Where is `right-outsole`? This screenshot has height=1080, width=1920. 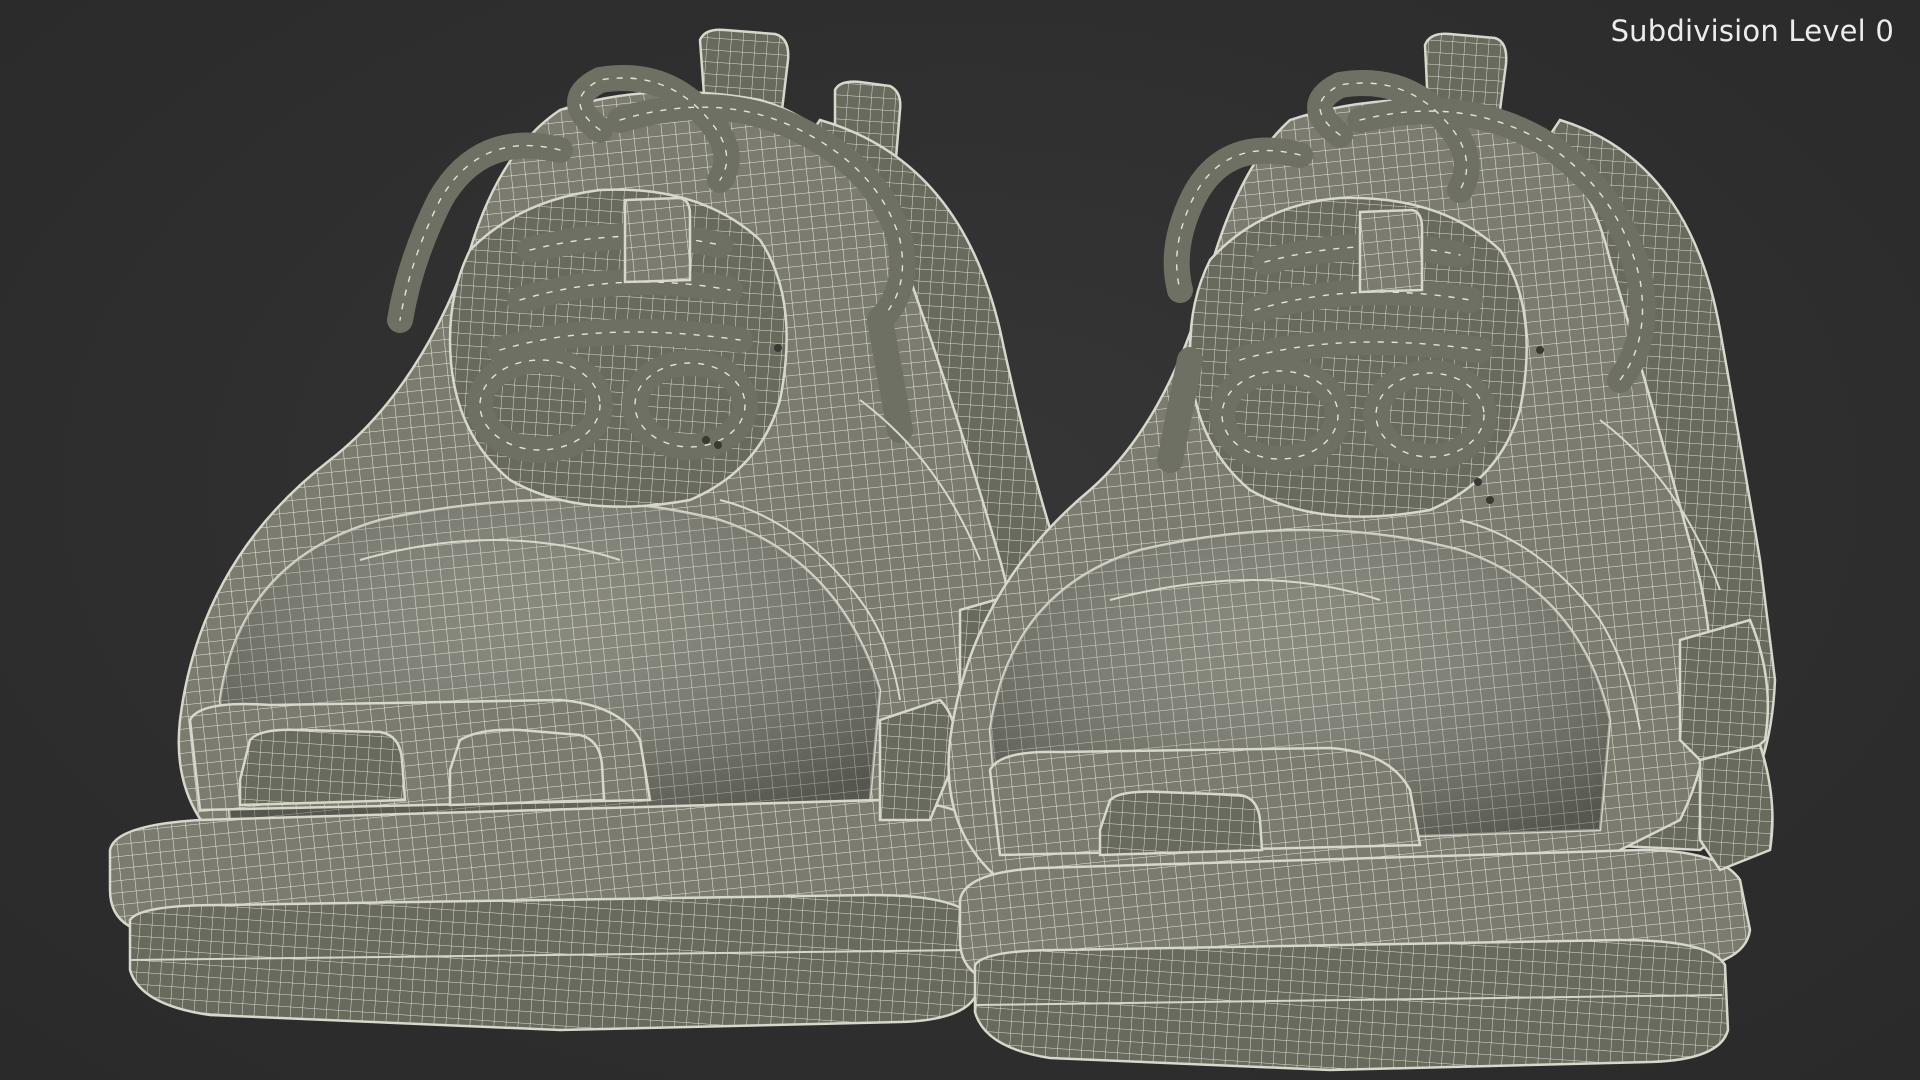
right-outsole is located at coordinates (1351, 1005).